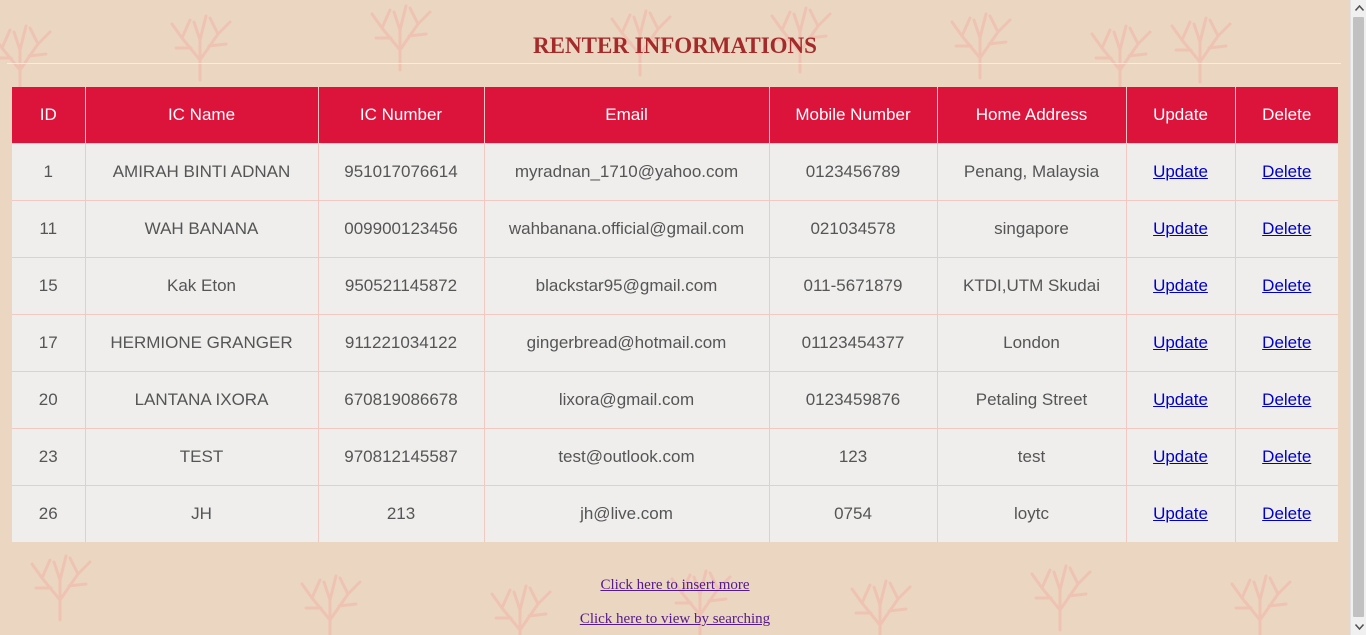 The width and height of the screenshot is (1366, 635). What do you see at coordinates (675, 45) in the screenshot?
I see `page-title: RENTER INFORMATIONS` at bounding box center [675, 45].